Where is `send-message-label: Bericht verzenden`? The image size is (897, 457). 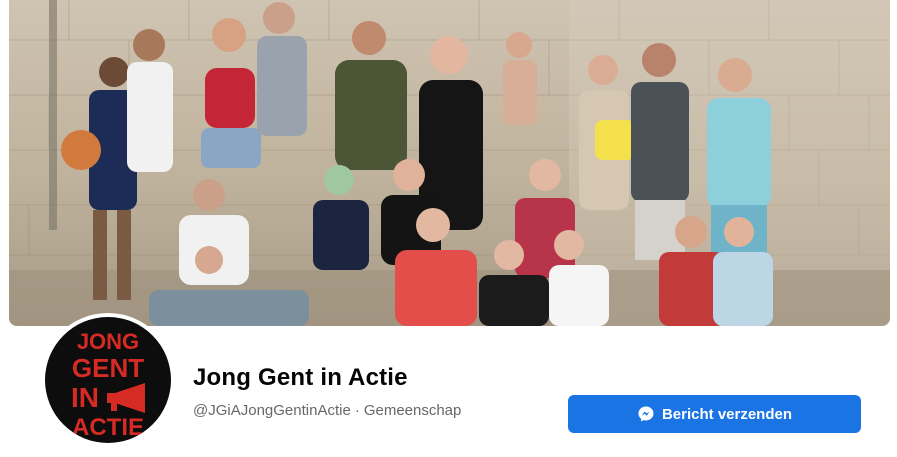 send-message-label: Bericht verzenden is located at coordinates (727, 414).